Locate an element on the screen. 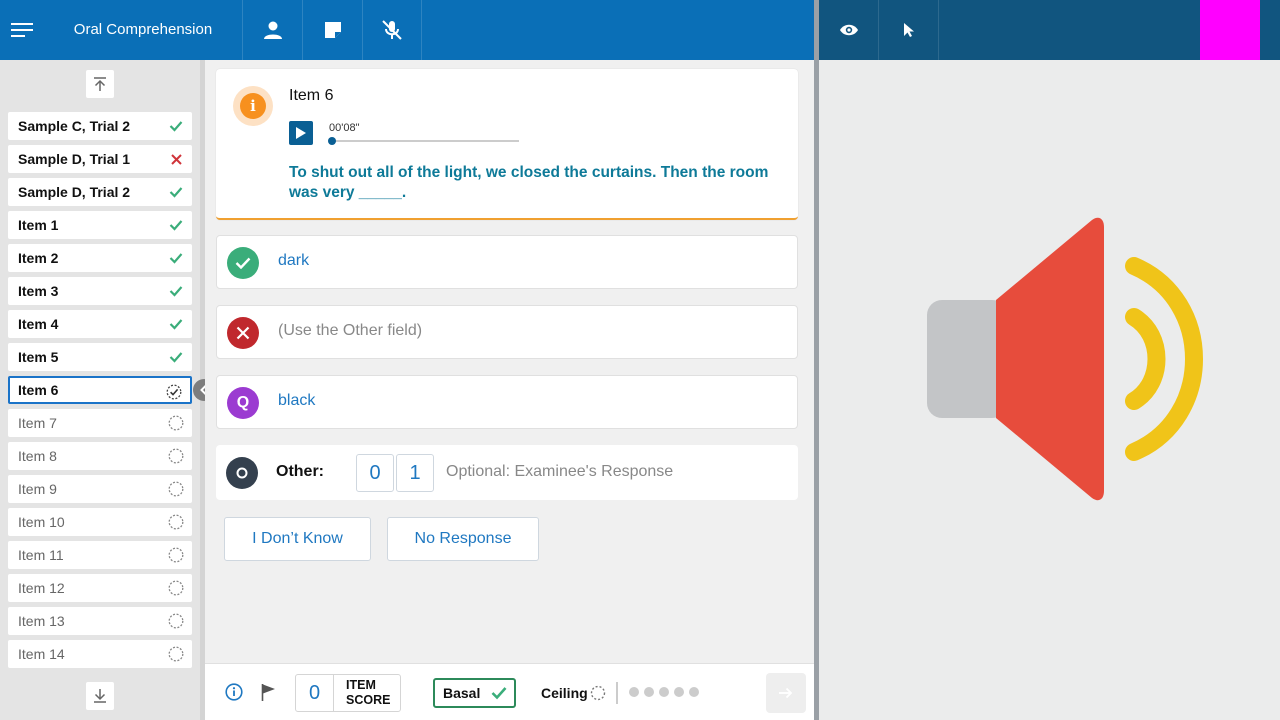 Image resolution: width=1280 pixels, height=720 pixels. notes-button is located at coordinates (332, 30).